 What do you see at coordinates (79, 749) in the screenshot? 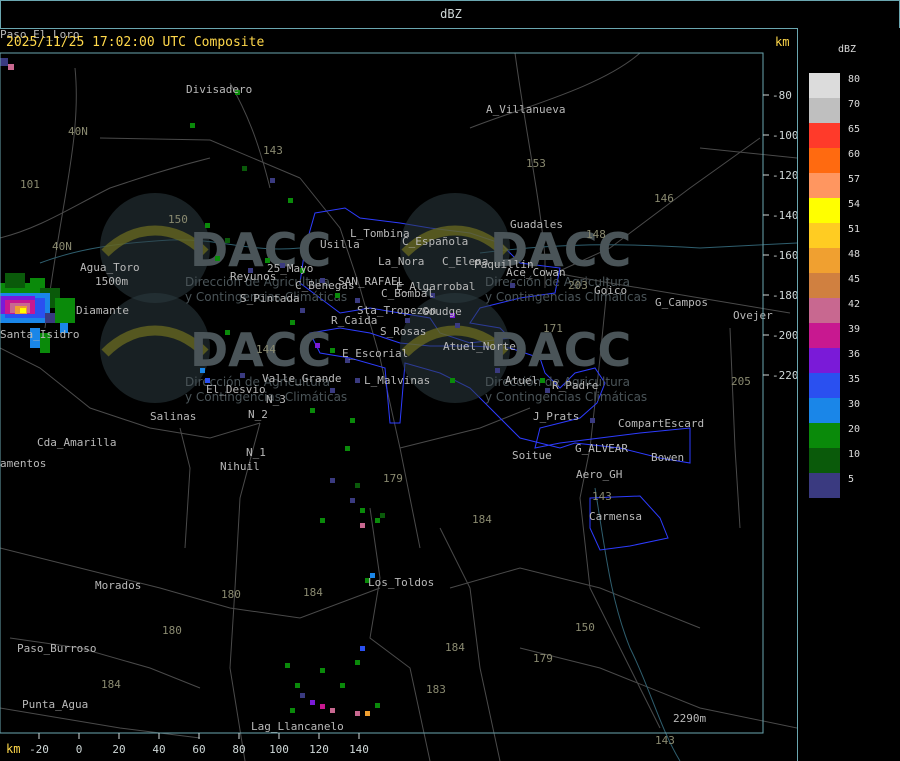
I see `x-tick-label: 0` at bounding box center [79, 749].